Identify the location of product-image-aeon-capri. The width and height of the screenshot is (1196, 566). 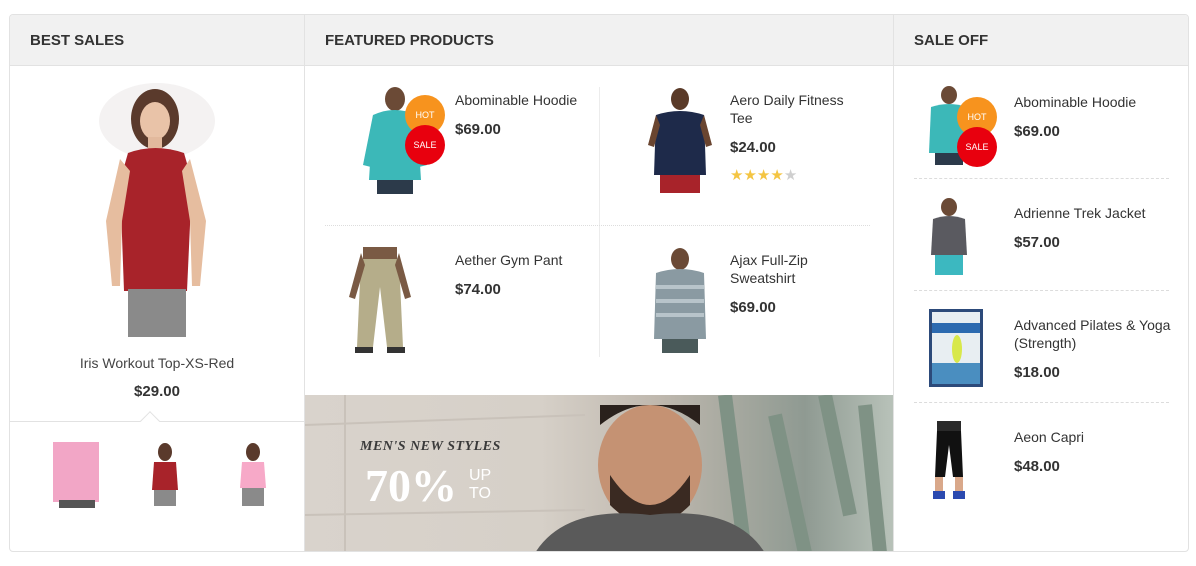
(949, 461).